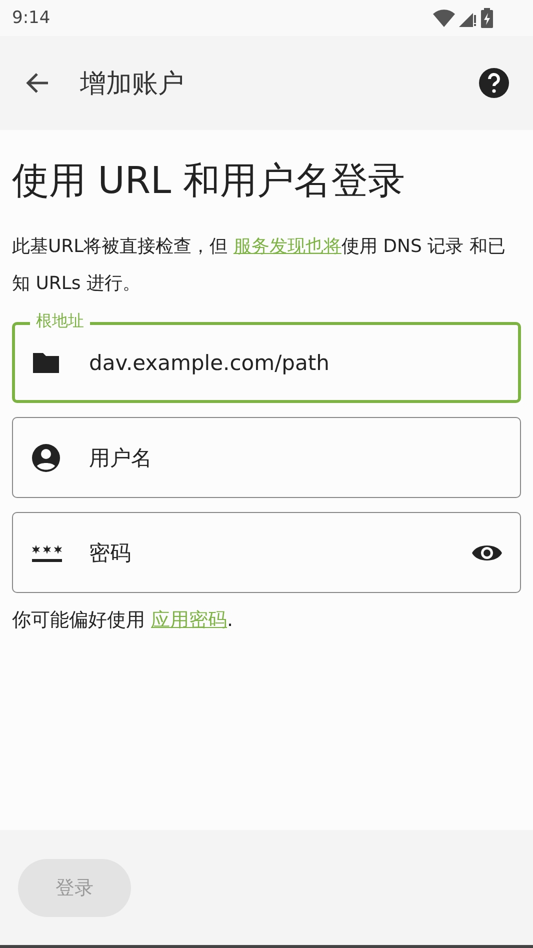  I want to click on account-icon, so click(46, 457).